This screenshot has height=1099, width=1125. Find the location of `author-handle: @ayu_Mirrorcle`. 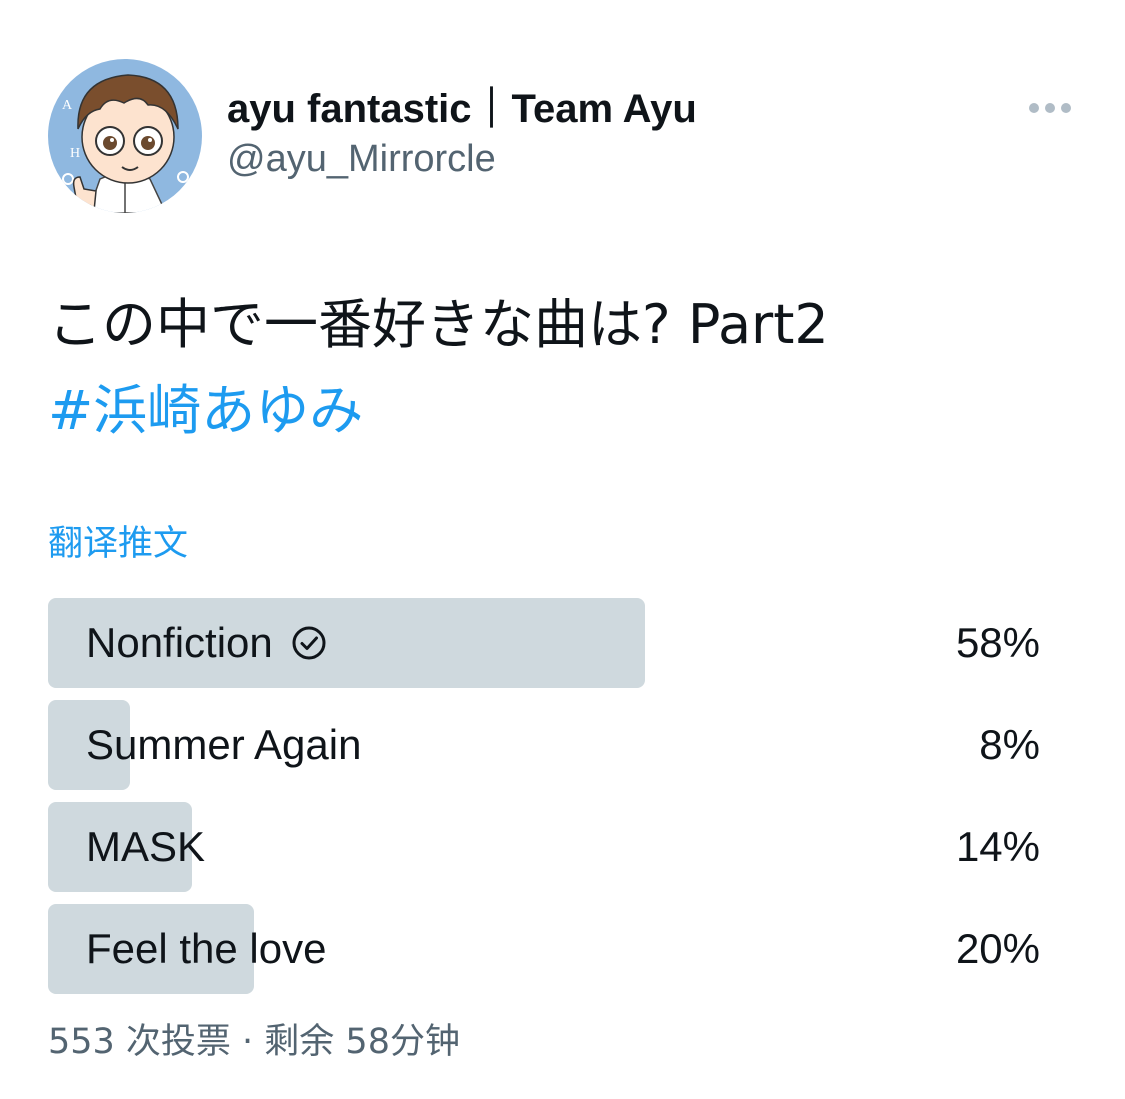

author-handle: @ayu_Mirrorcle is located at coordinates (462, 159).